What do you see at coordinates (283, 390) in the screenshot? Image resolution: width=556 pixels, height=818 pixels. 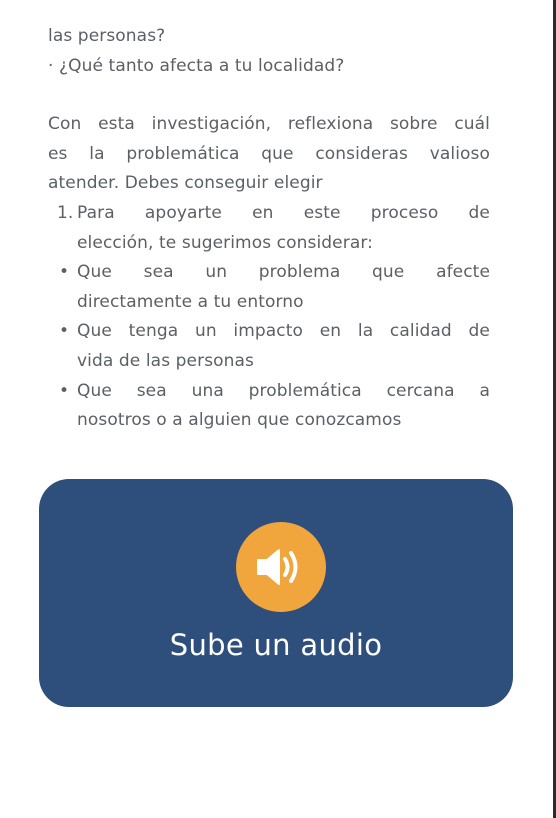 I see `list-item-line-1: Que sea una problemática cercana a` at bounding box center [283, 390].